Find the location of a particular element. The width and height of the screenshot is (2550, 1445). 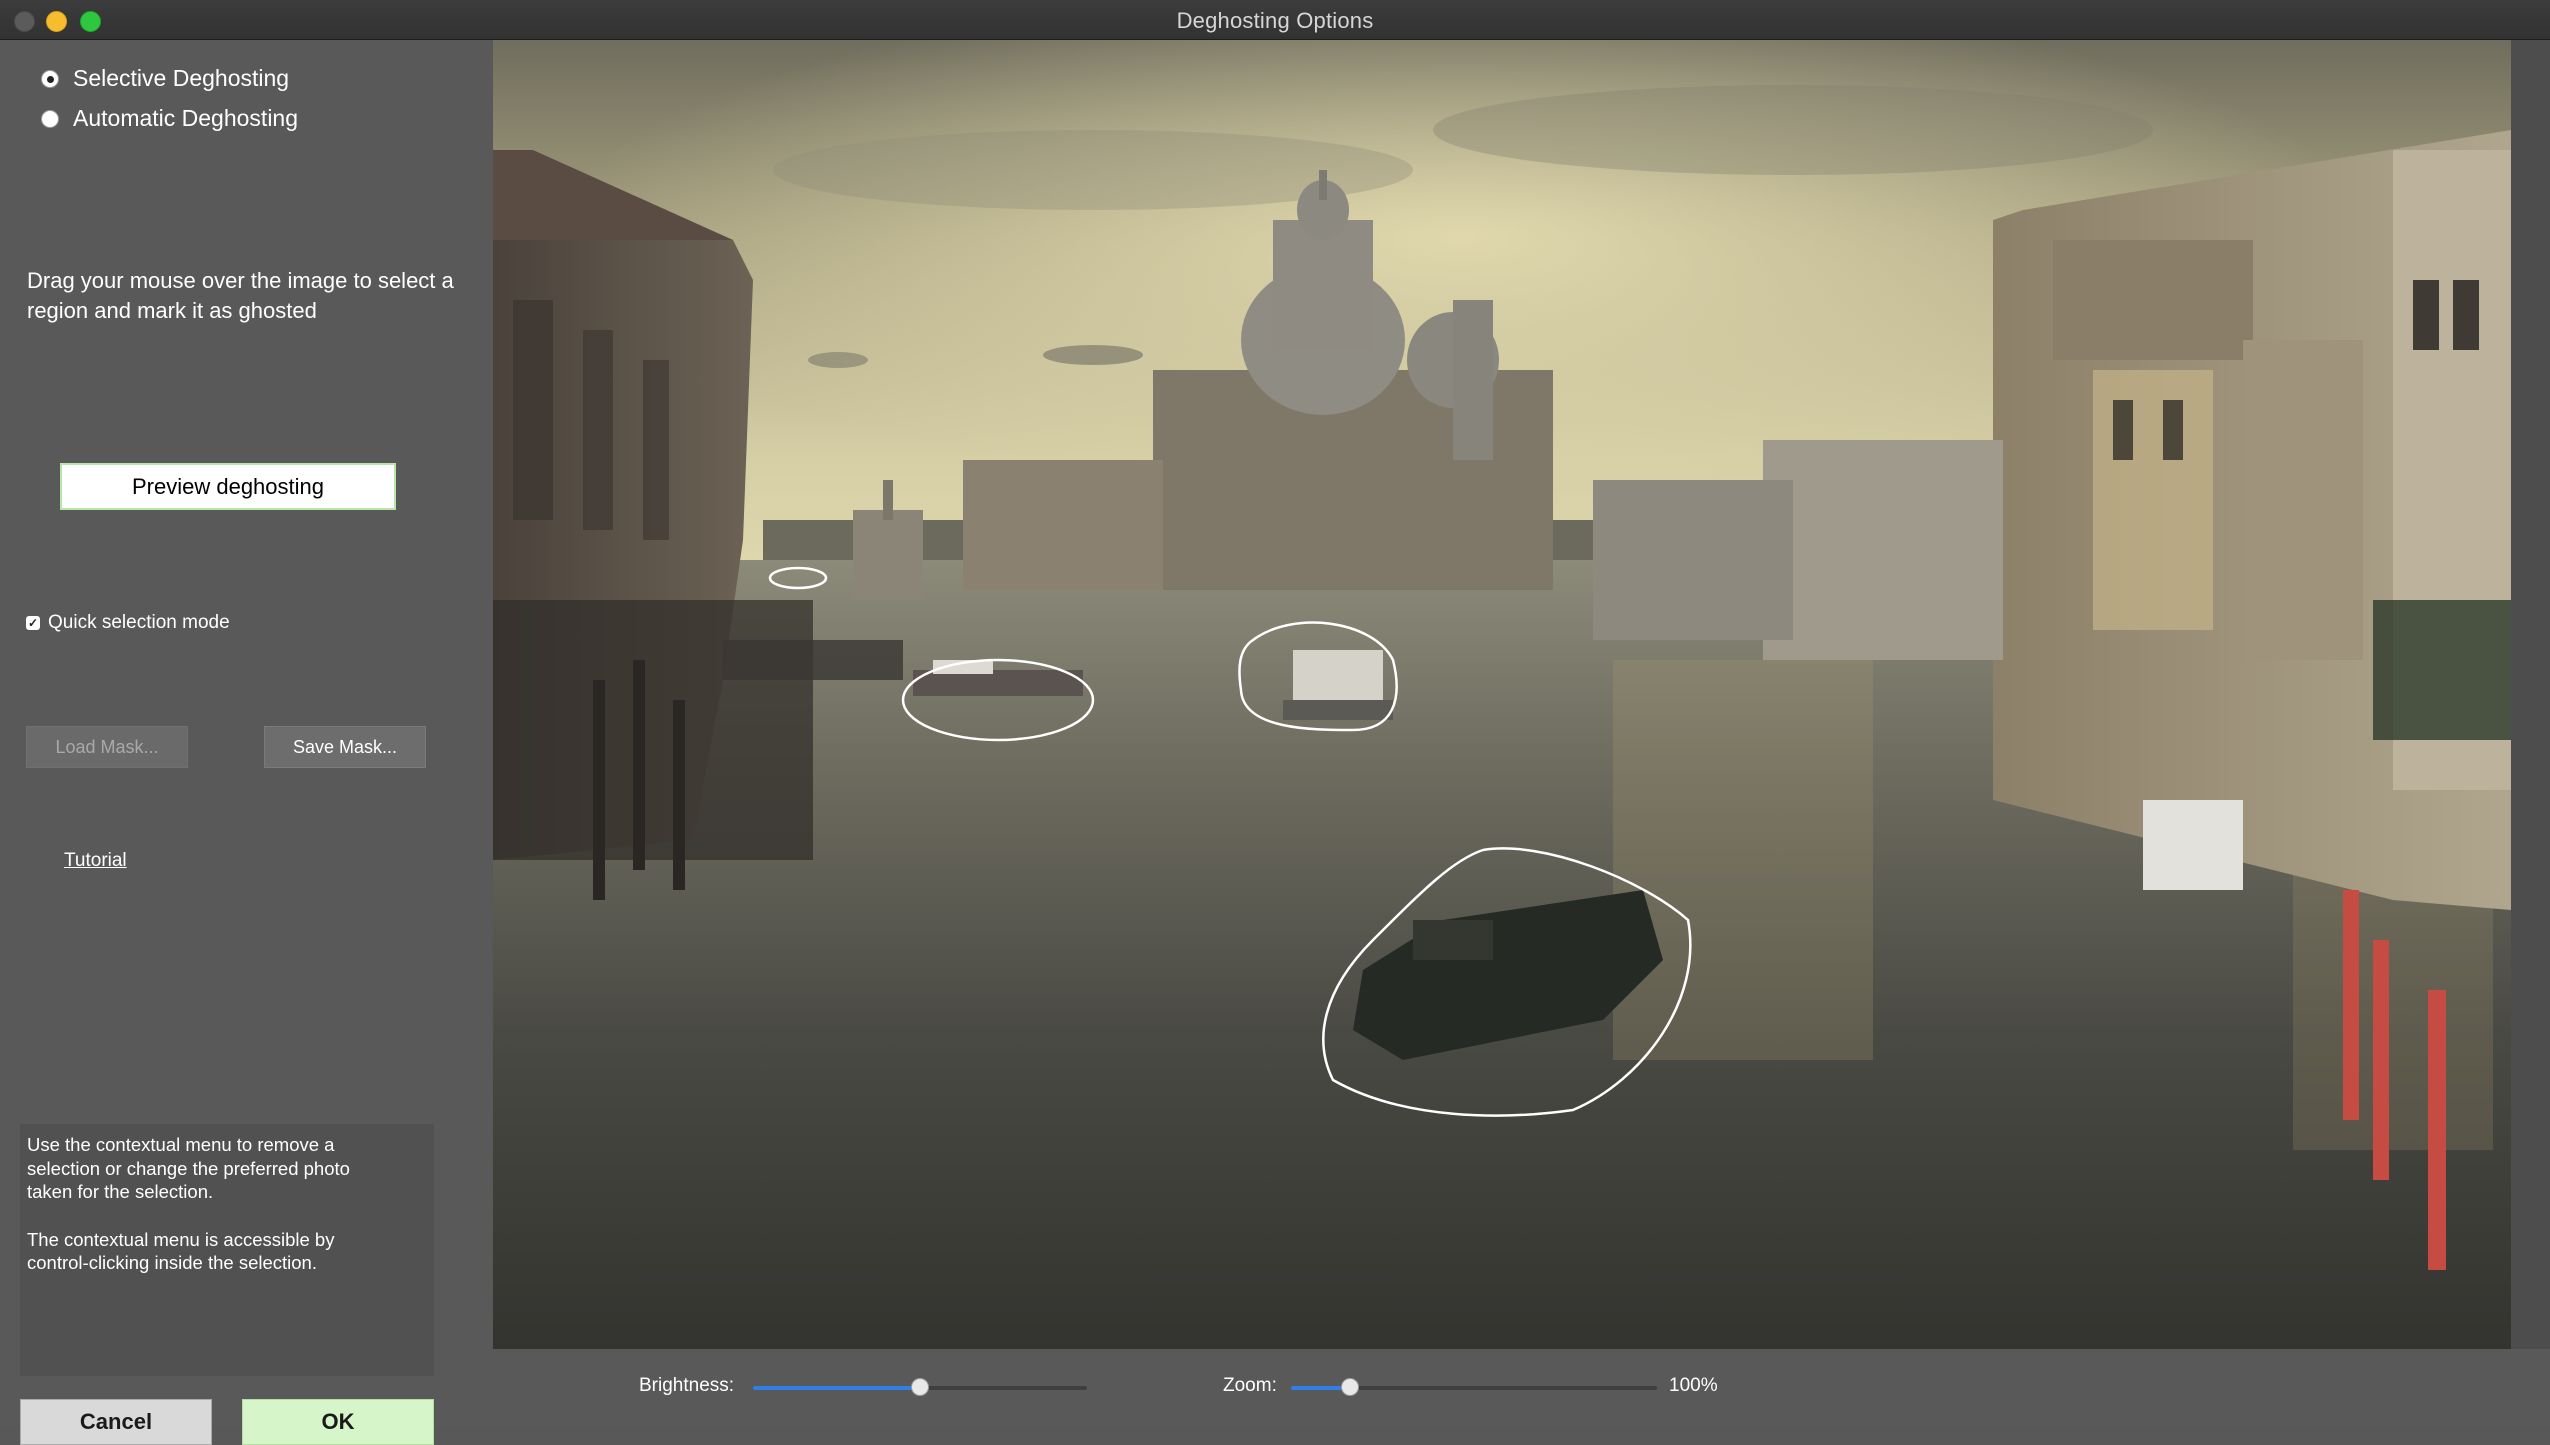

title-bar: Deghosting Options is located at coordinates (1275, 20).